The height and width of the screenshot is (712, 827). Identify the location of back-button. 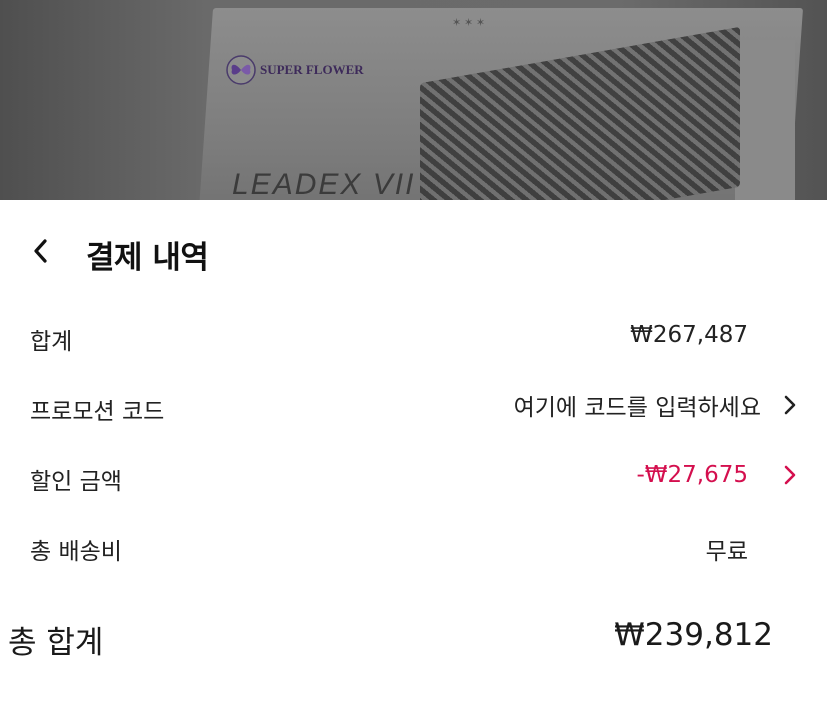
(41, 251).